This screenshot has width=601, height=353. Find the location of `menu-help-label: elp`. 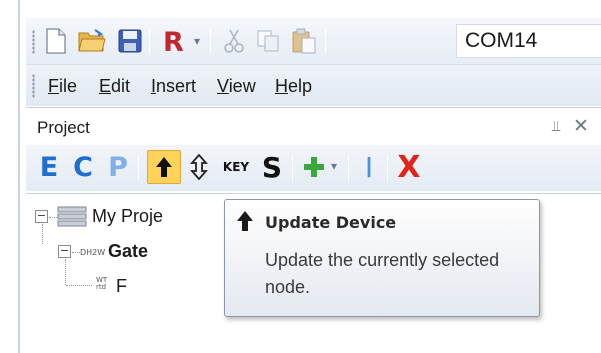

menu-help-label: elp is located at coordinates (300, 86).